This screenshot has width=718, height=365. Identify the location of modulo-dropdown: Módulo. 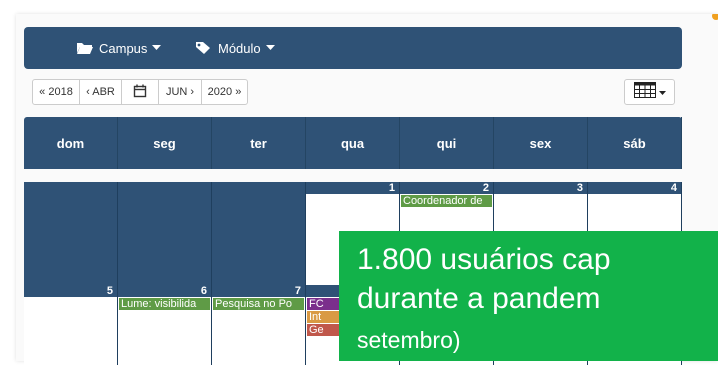
(235, 48).